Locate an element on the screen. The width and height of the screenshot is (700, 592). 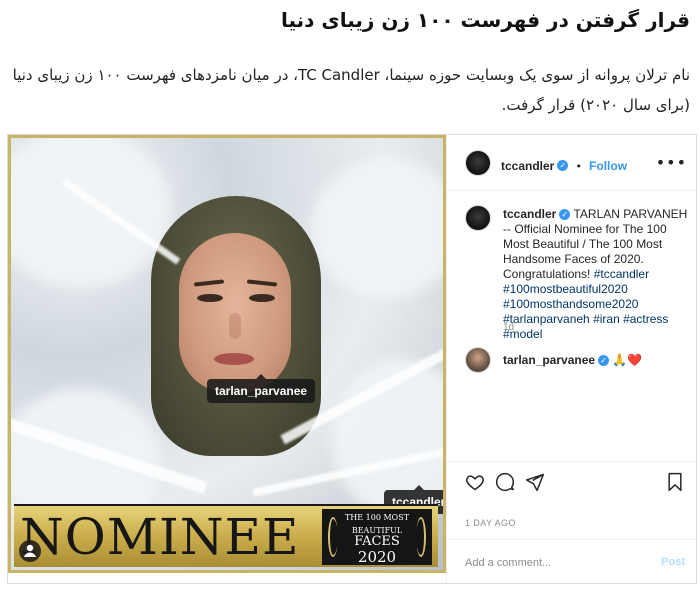
action-bar is located at coordinates (571, 481).